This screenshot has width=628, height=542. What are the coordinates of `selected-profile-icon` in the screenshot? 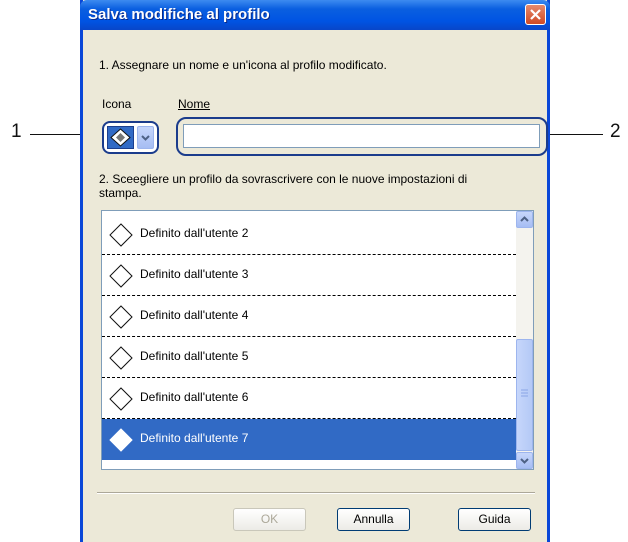 It's located at (120, 137).